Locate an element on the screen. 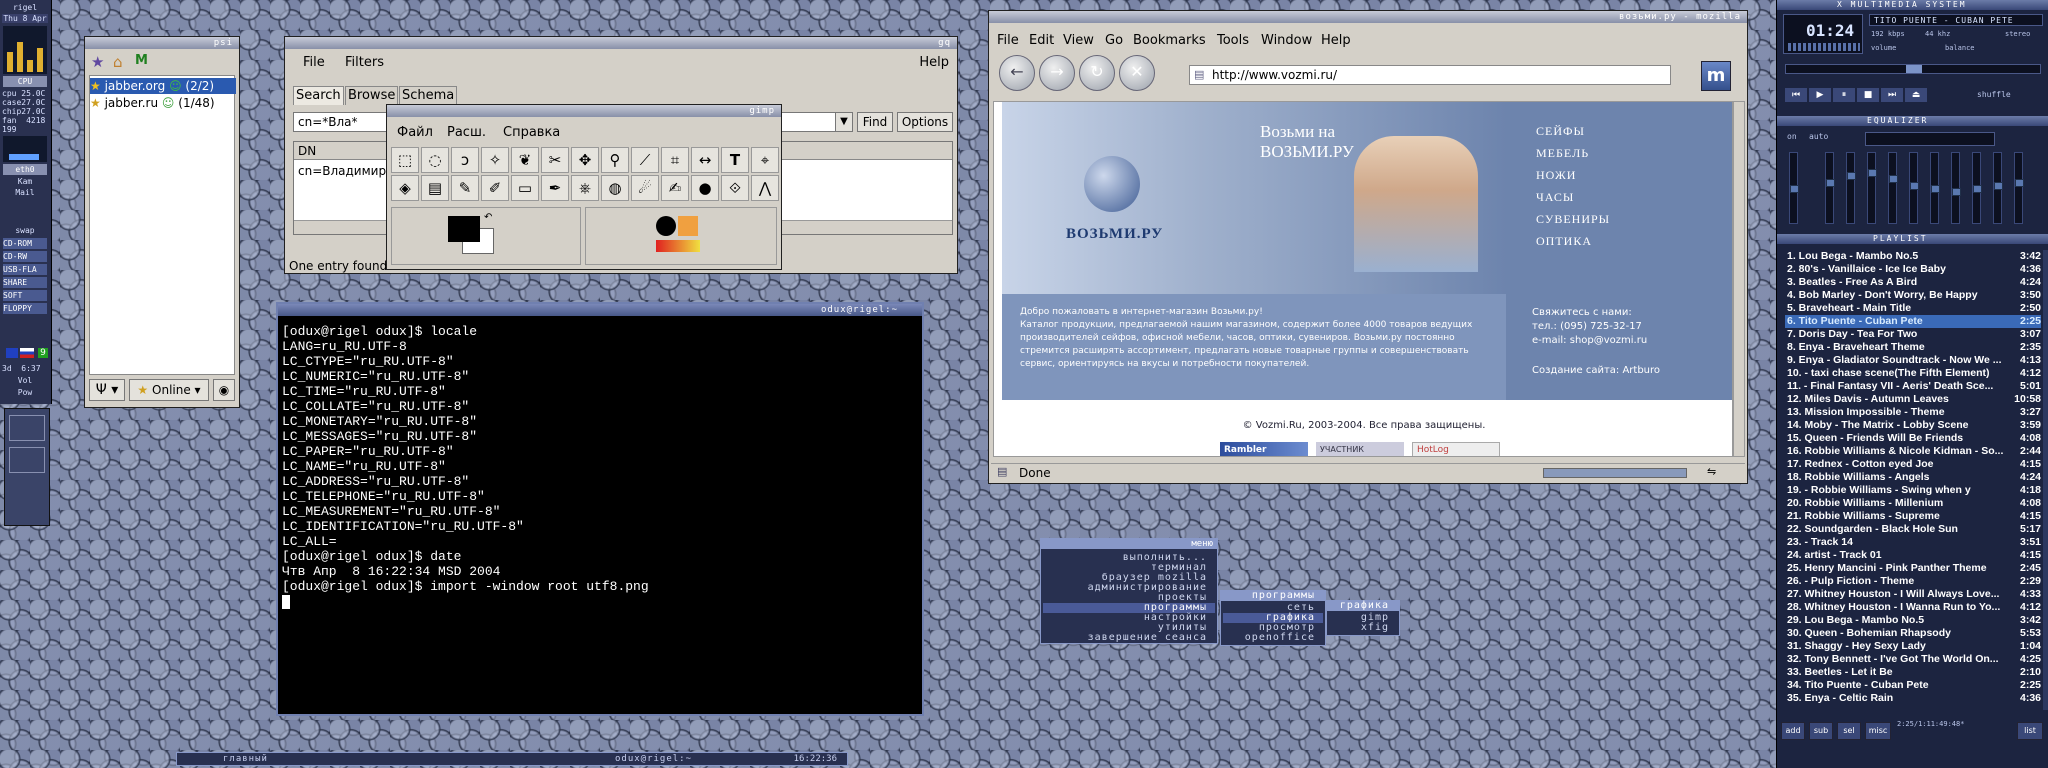 Image resolution: width=2048 pixels, height=768 pixels. playlist-row: 24. artist - Track 01 4:15 is located at coordinates (1913, 555).